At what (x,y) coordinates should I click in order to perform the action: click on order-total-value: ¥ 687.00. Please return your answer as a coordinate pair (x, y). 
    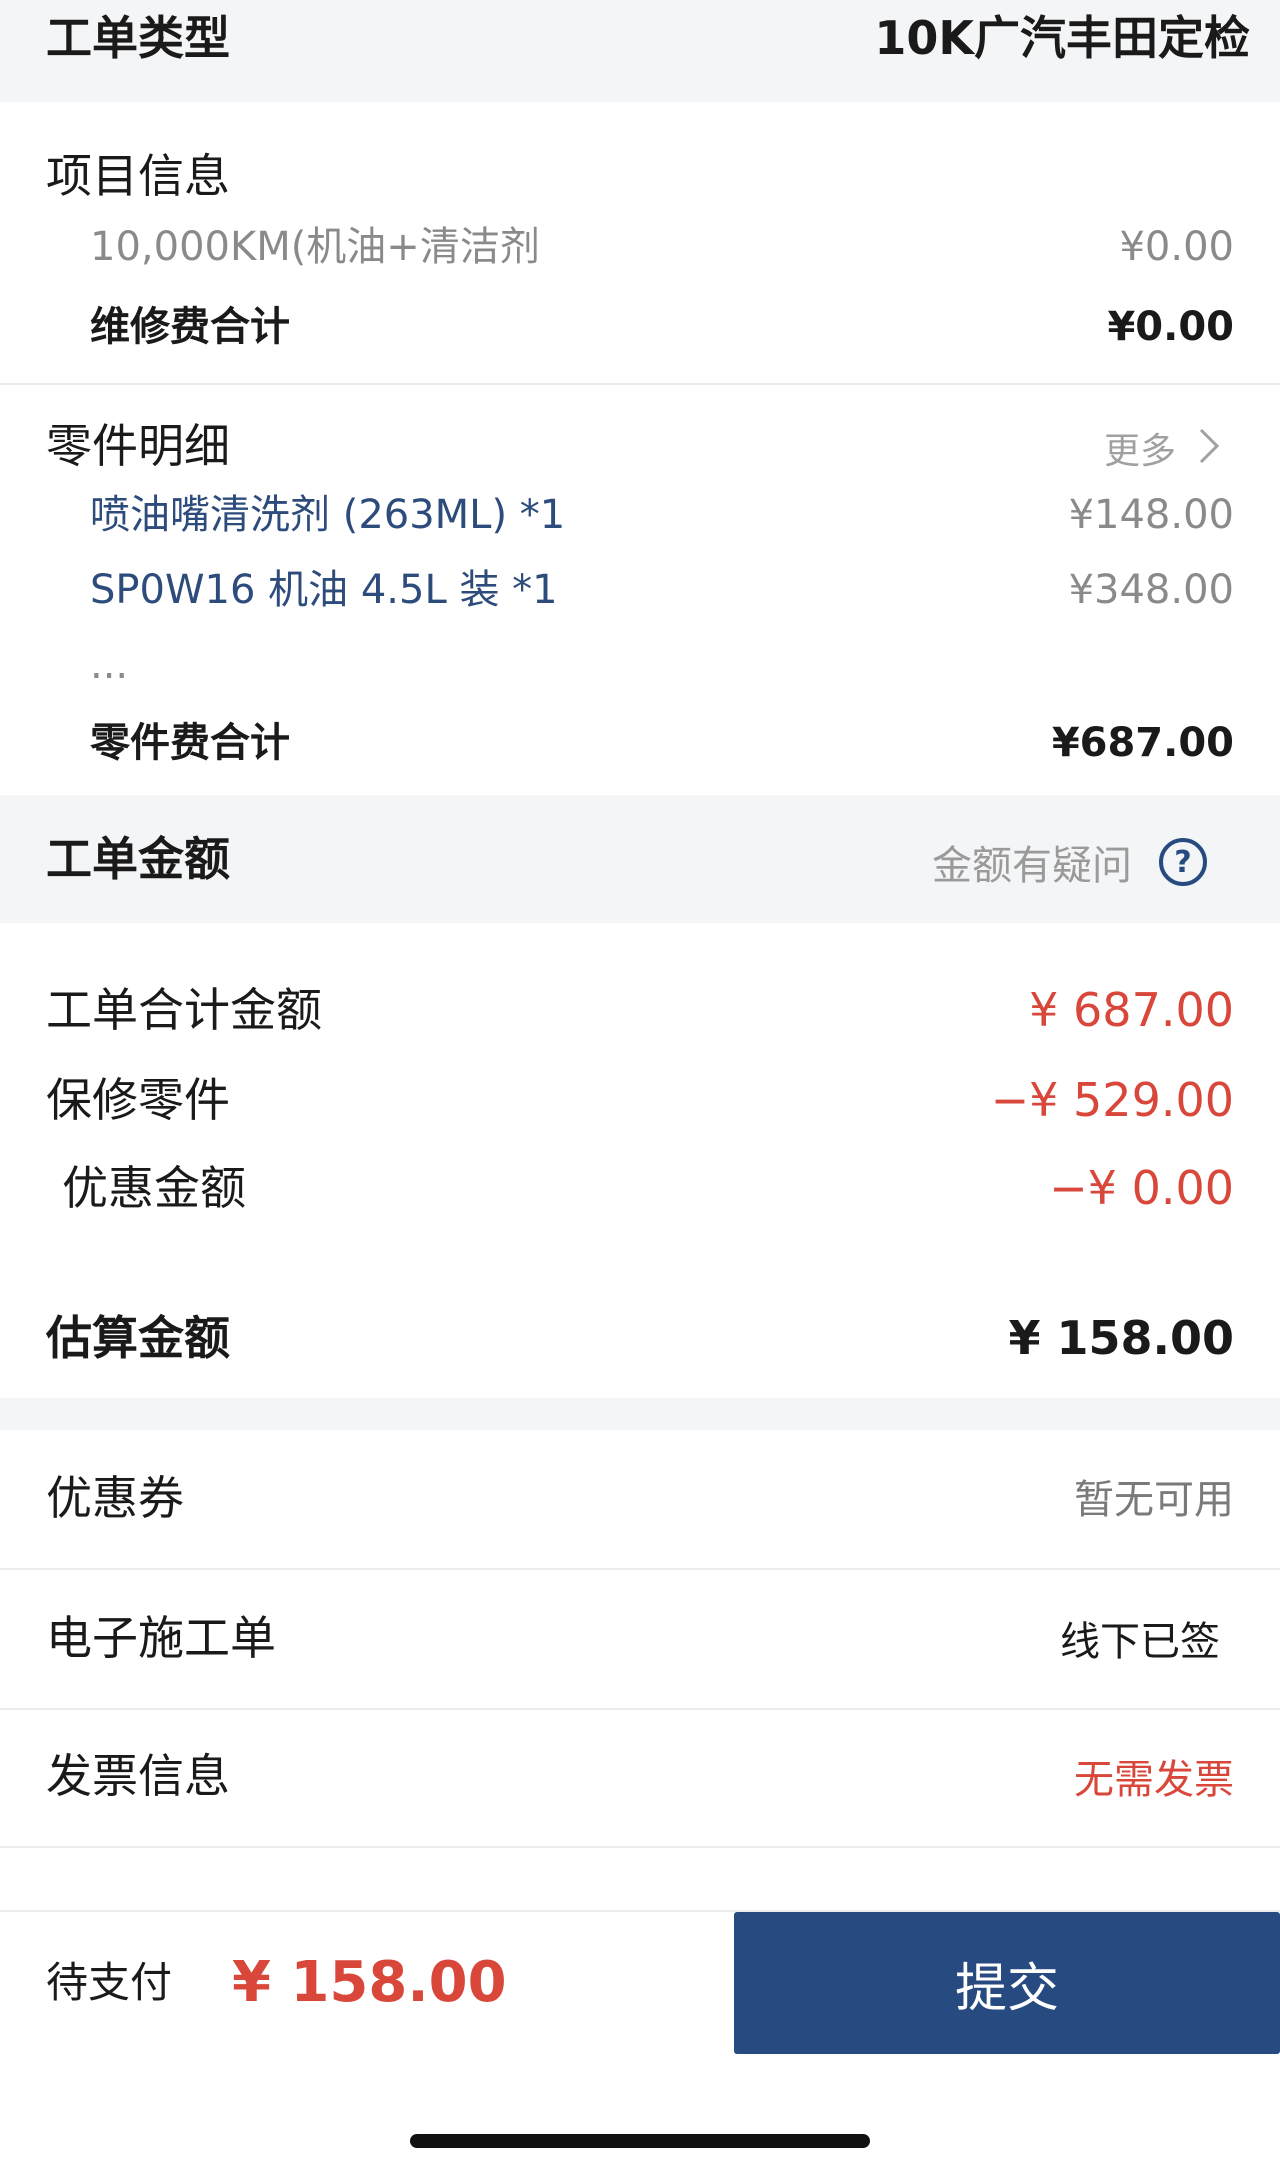
    Looking at the image, I should click on (1131, 1010).